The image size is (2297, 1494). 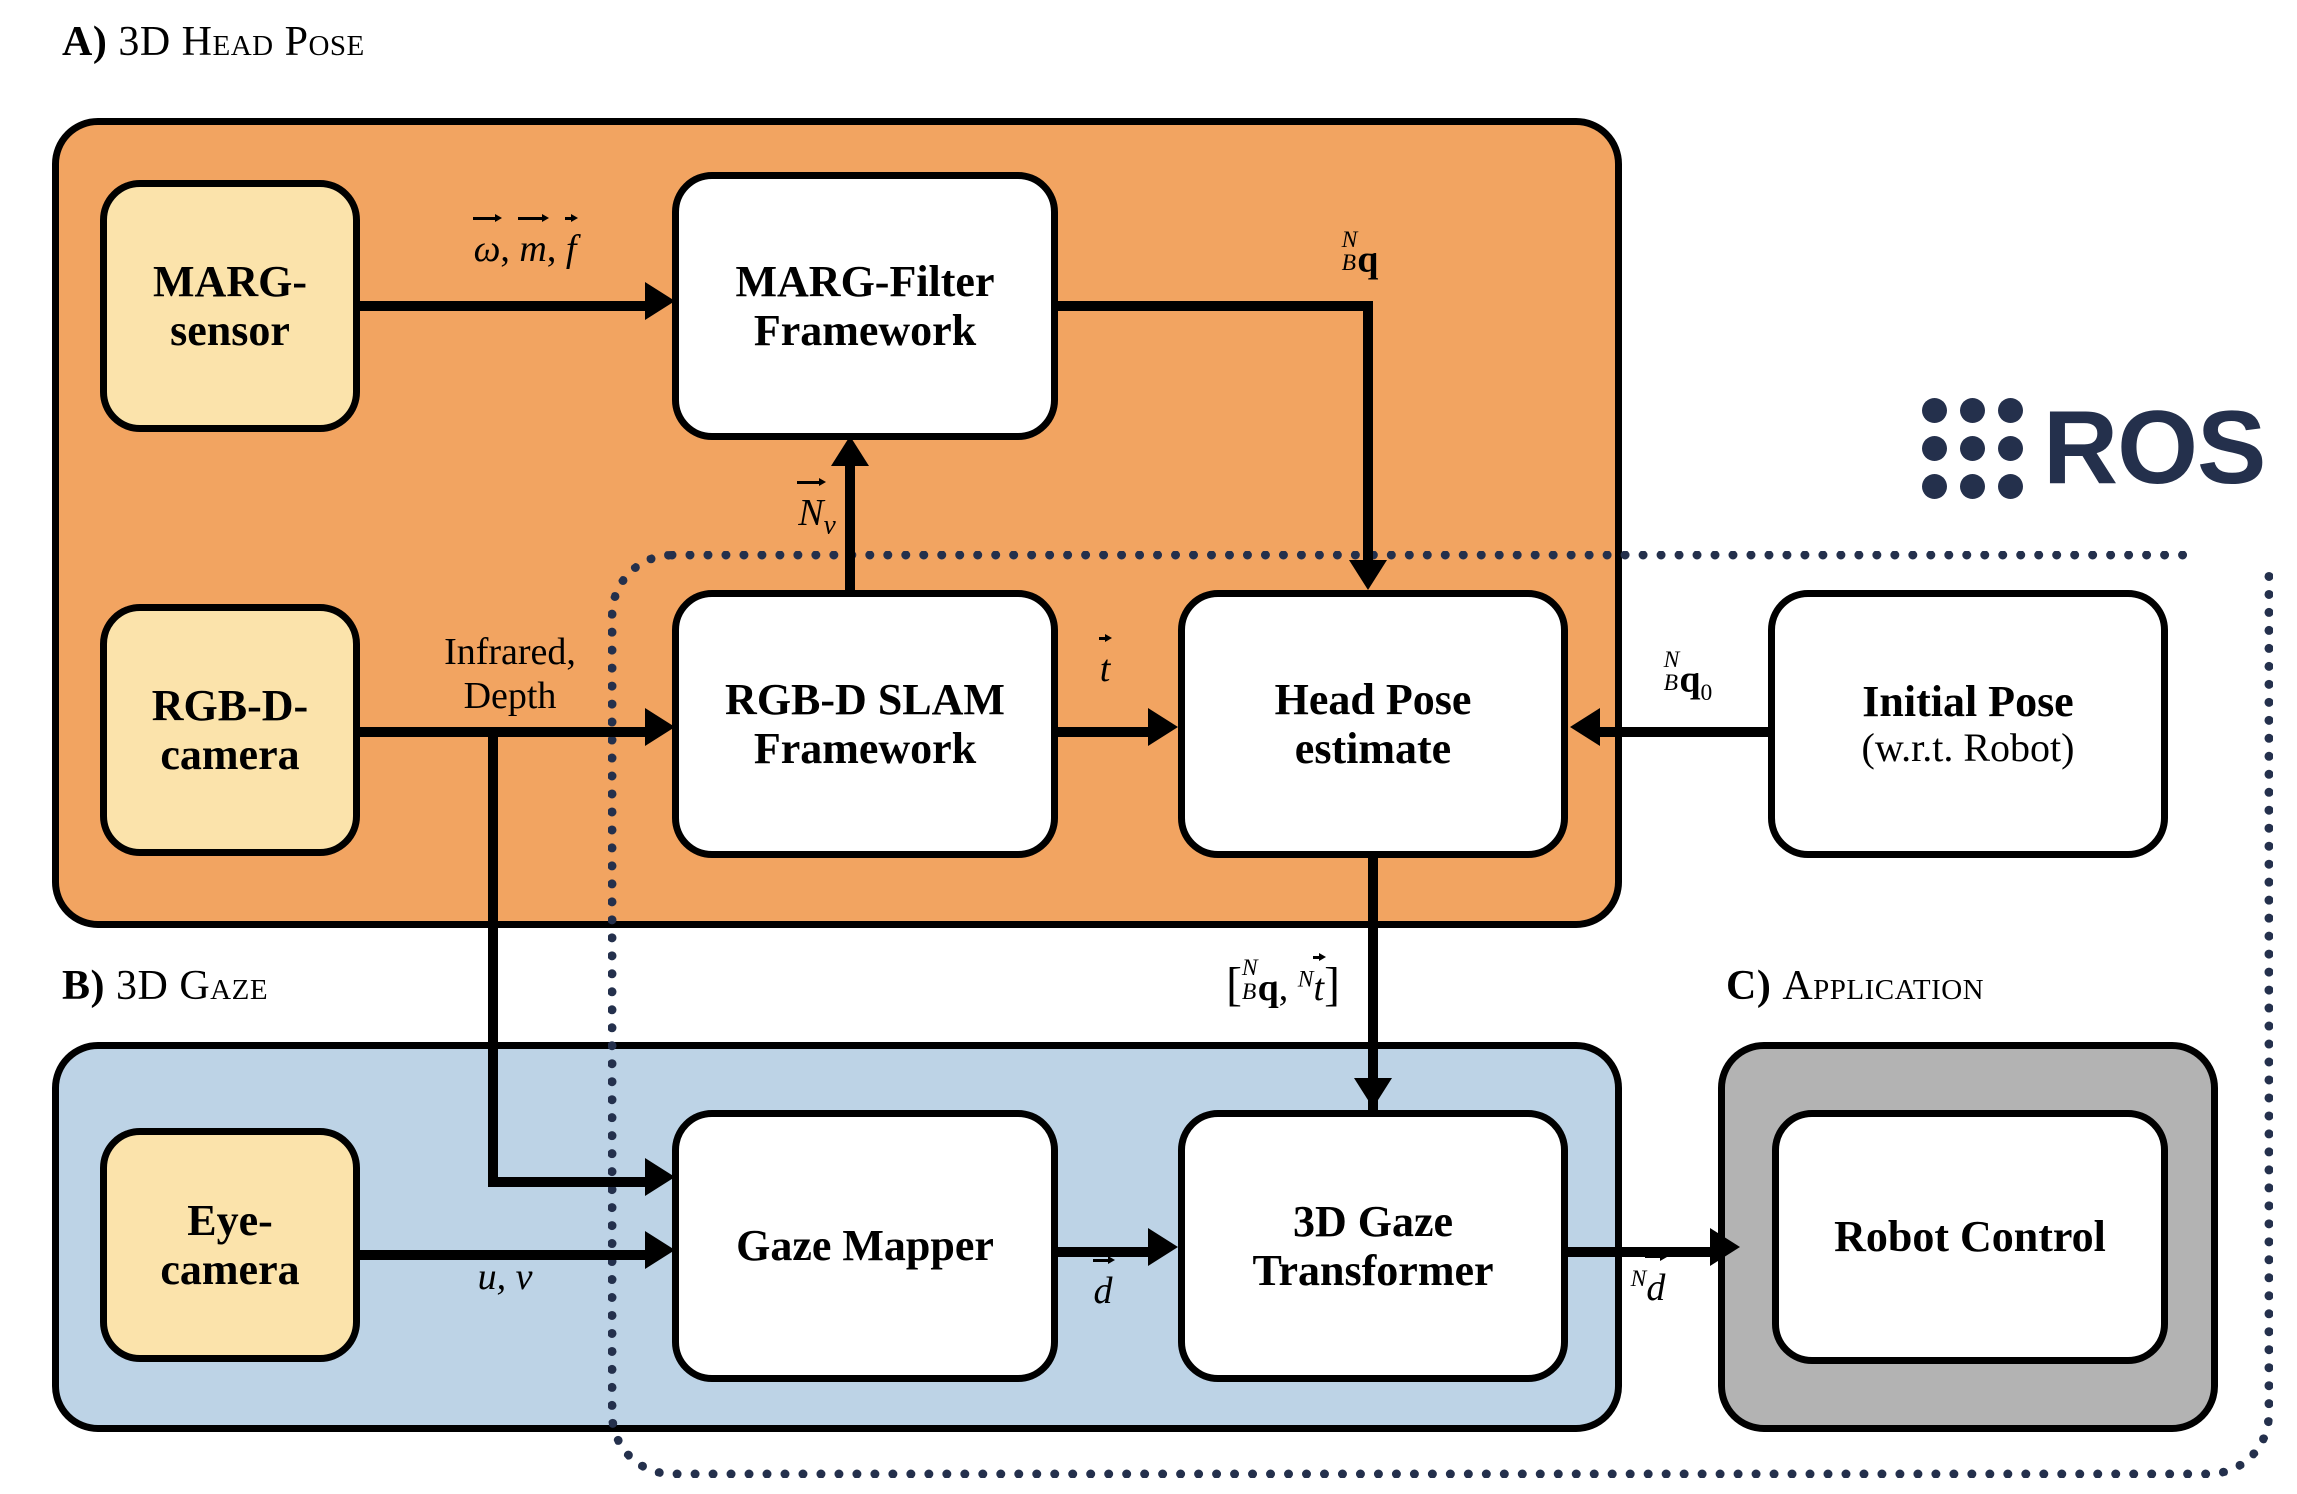 What do you see at coordinates (1373, 1093) in the screenshot?
I see `edge-headpose-to-transformer-arrow` at bounding box center [1373, 1093].